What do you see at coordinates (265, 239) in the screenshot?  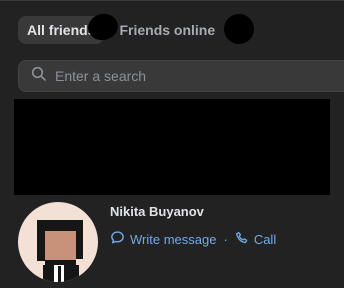 I see `call-label: Call` at bounding box center [265, 239].